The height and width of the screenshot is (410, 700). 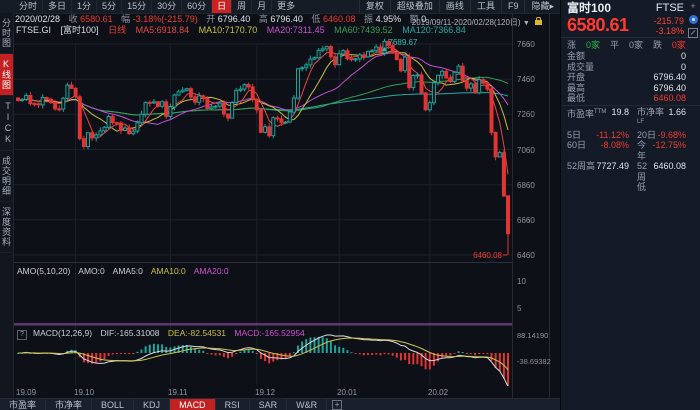 What do you see at coordinates (241, 6) in the screenshot?
I see `tab-weekly: 周` at bounding box center [241, 6].